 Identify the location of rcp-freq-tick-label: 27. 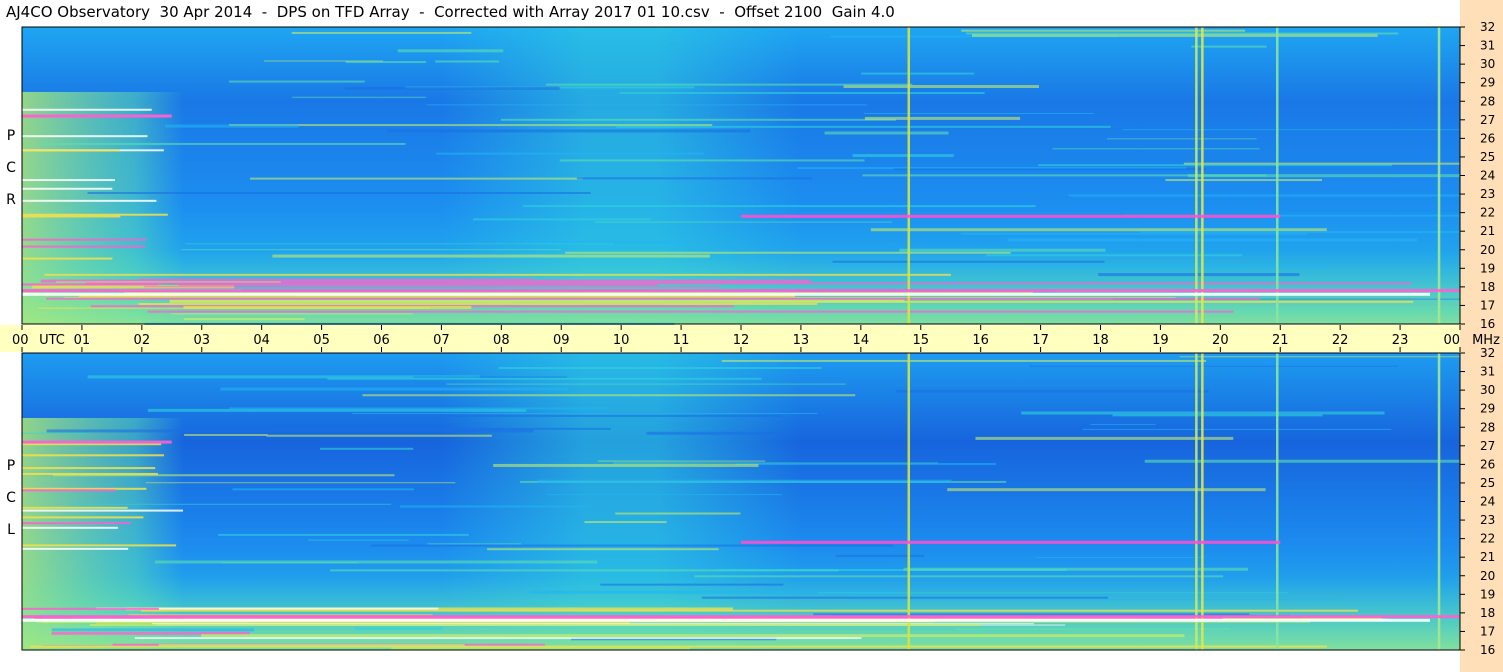
(1487, 120).